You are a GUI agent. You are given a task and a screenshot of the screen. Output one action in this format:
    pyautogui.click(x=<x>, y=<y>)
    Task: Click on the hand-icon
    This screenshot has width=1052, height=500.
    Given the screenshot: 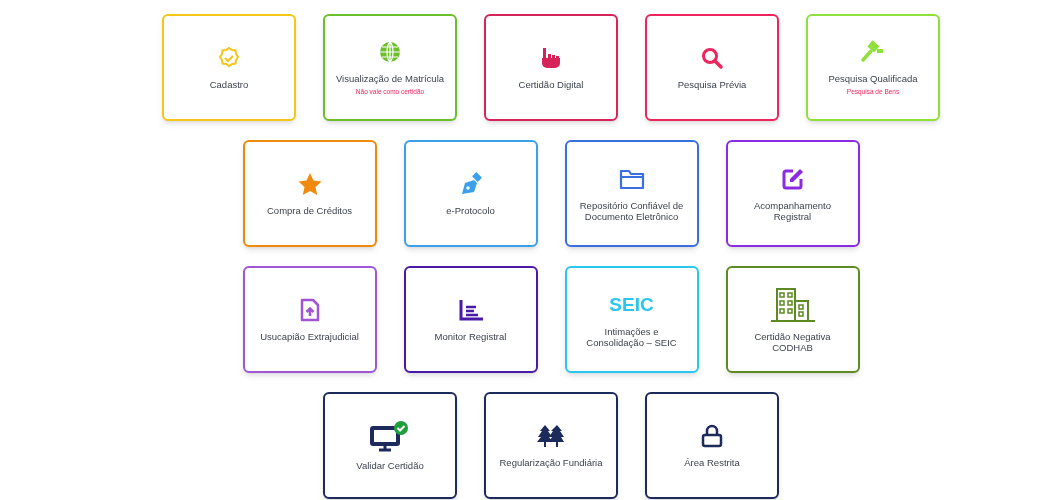 What is the action you would take?
    pyautogui.click(x=551, y=58)
    